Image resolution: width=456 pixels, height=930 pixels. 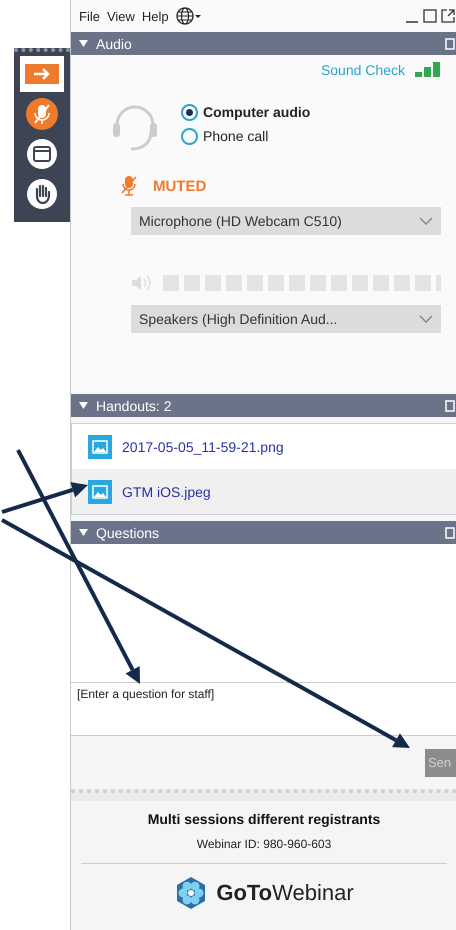 What do you see at coordinates (263, 405) in the screenshot?
I see `section-header: Handouts: 2` at bounding box center [263, 405].